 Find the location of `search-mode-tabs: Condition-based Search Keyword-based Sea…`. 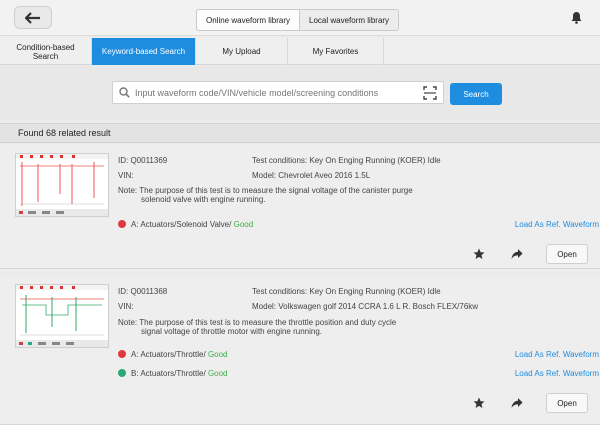

search-mode-tabs: Condition-based Search Keyword-based Sea… is located at coordinates (300, 51).